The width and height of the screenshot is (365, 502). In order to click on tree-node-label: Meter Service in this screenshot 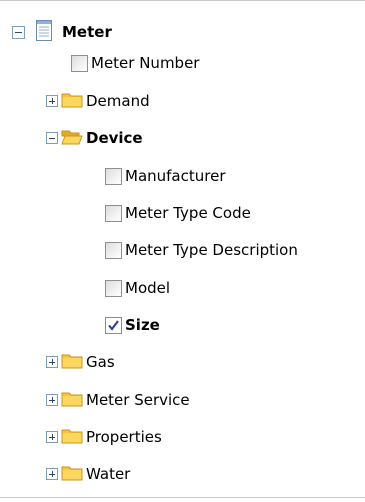, I will do `click(138, 400)`.